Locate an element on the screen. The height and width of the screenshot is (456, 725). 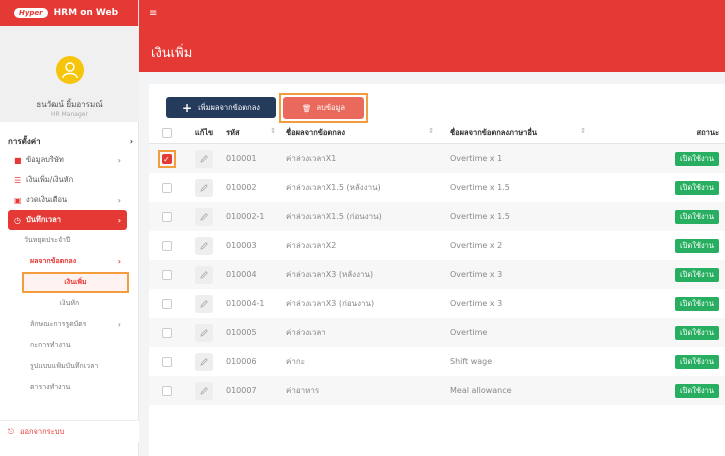
row-checkbox: ✓ is located at coordinates (166, 158).